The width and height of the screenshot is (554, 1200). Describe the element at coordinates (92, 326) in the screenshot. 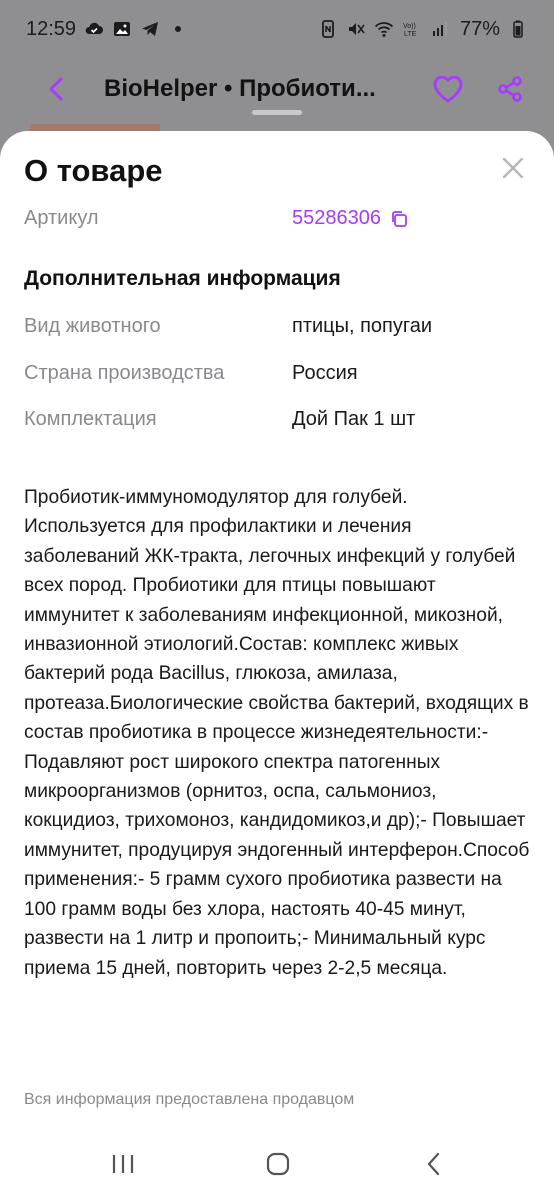

I see `attribute-label: Вид животного` at that location.